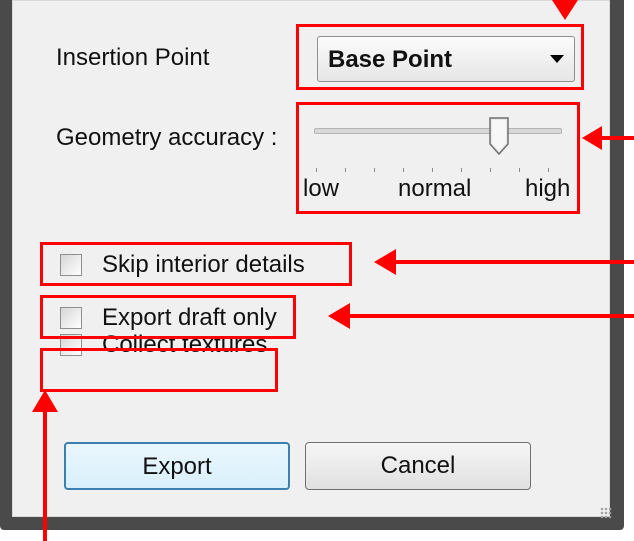 The height and width of the screenshot is (541, 634). I want to click on arrow-up-icon, so click(45, 401).